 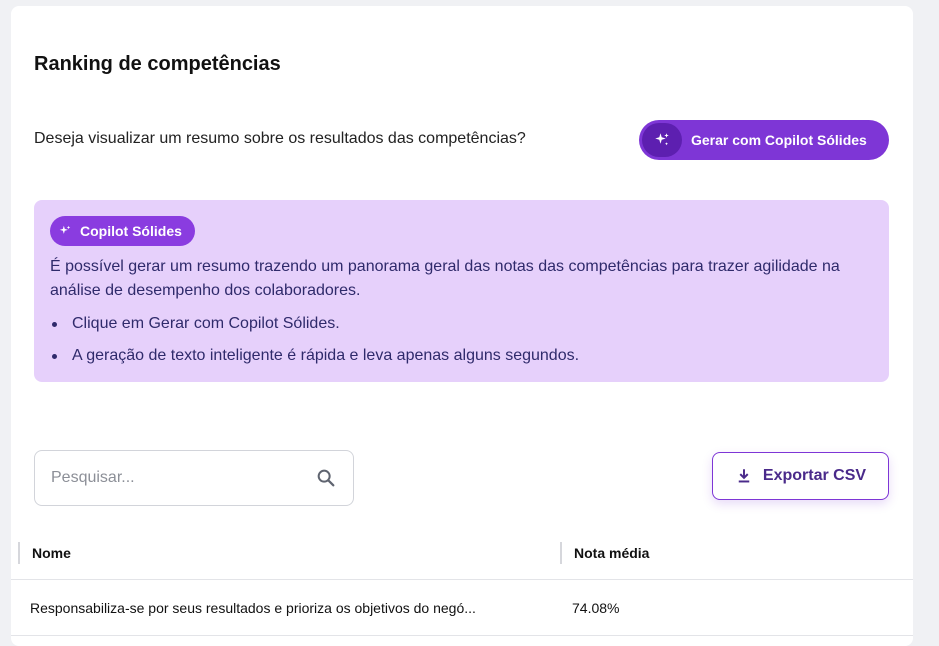 I want to click on search-box, so click(x=194, y=478).